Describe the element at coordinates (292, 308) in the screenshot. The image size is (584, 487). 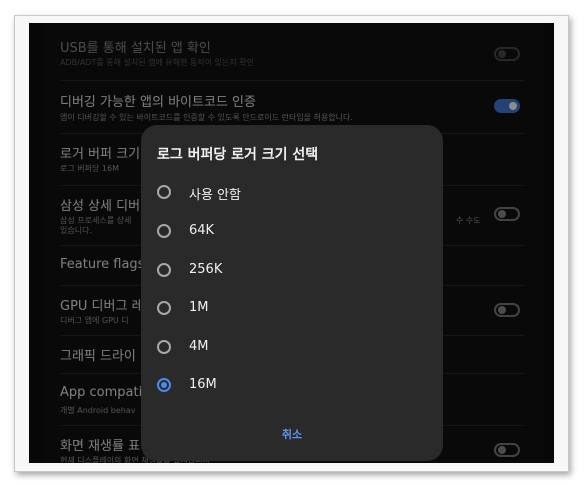
I see `option-1m: 1M` at that location.